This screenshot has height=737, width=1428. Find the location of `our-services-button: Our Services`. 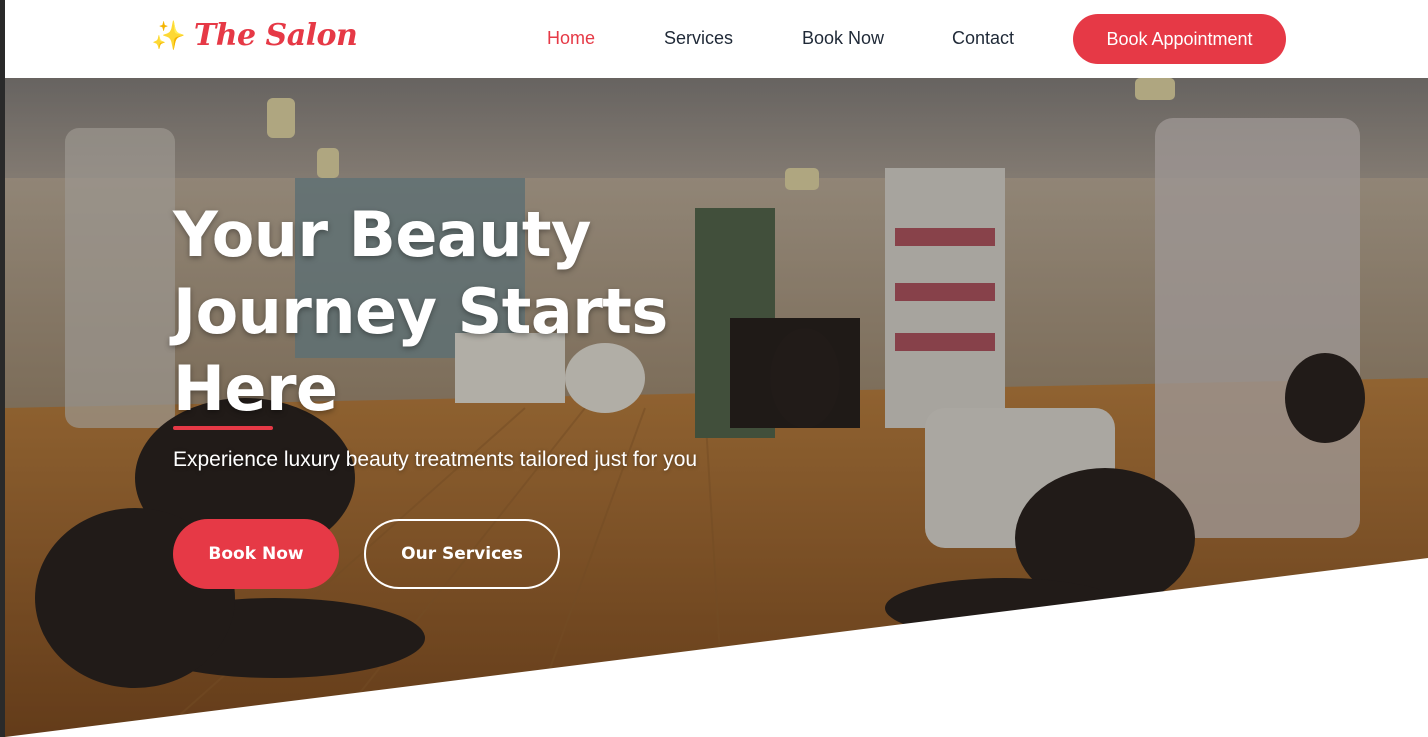

our-services-button: Our Services is located at coordinates (462, 554).